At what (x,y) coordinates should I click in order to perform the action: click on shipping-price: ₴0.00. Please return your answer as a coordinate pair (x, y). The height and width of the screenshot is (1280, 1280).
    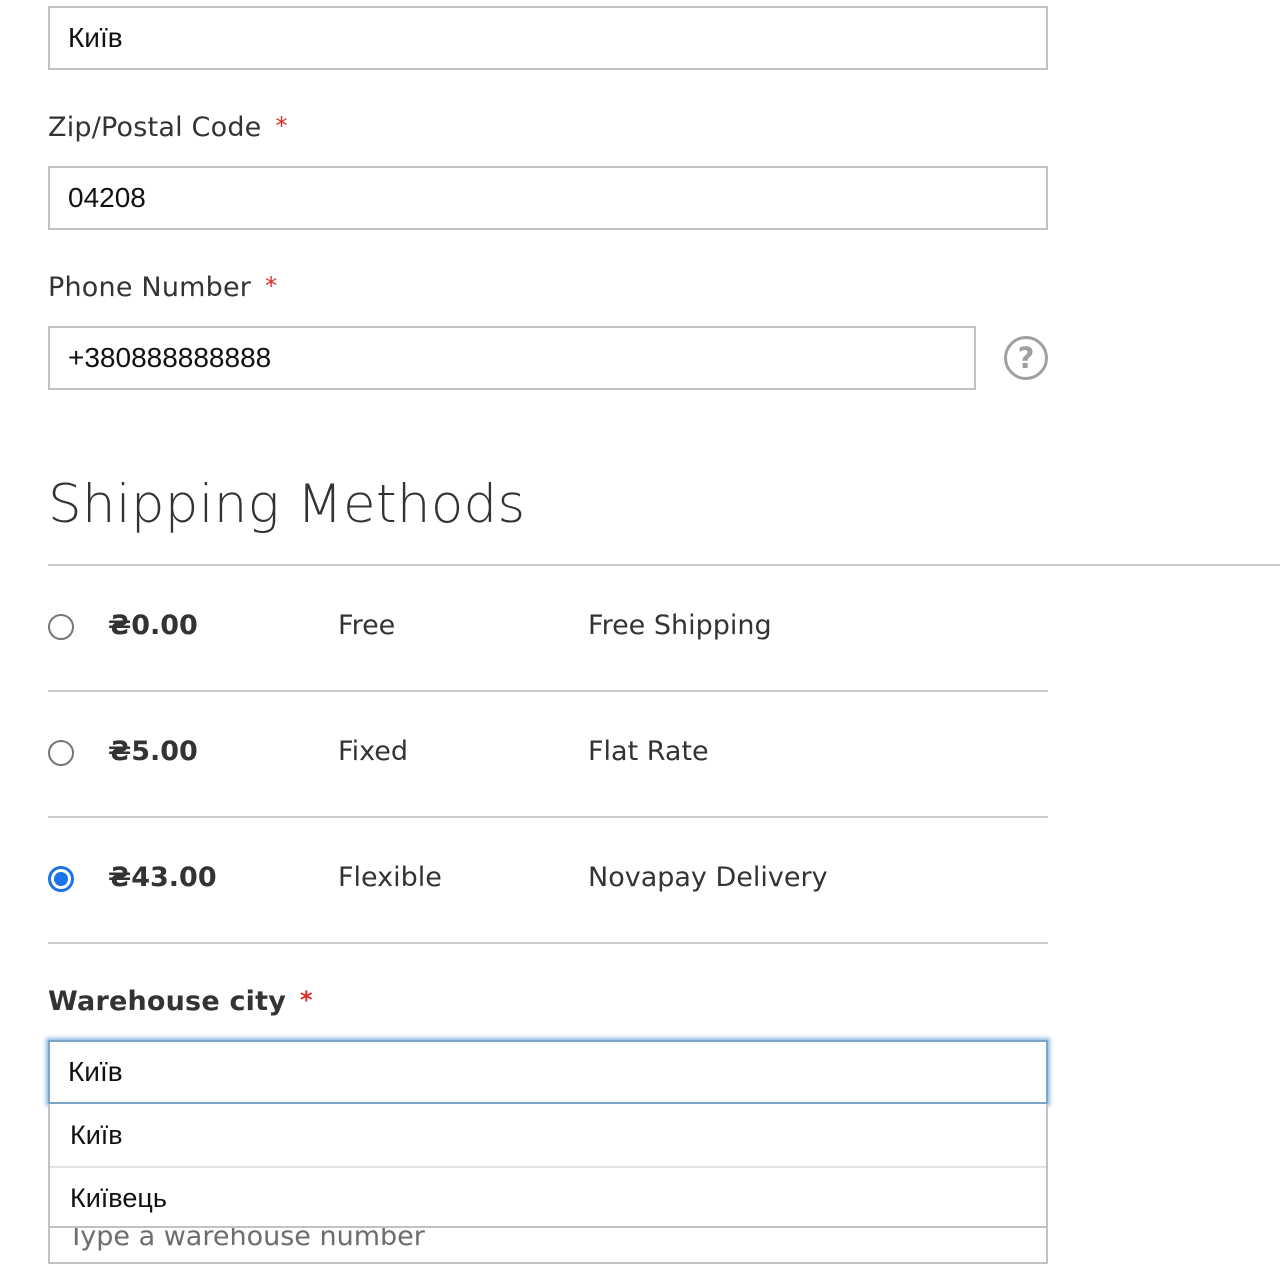
    Looking at the image, I should click on (153, 625).